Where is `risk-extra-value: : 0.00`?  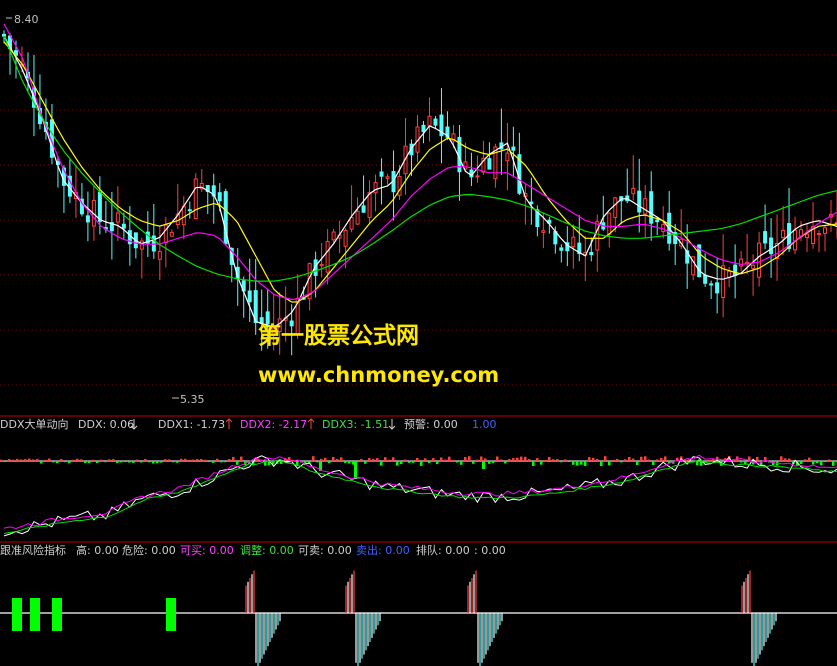
risk-extra-value: : 0.00 is located at coordinates (490, 550).